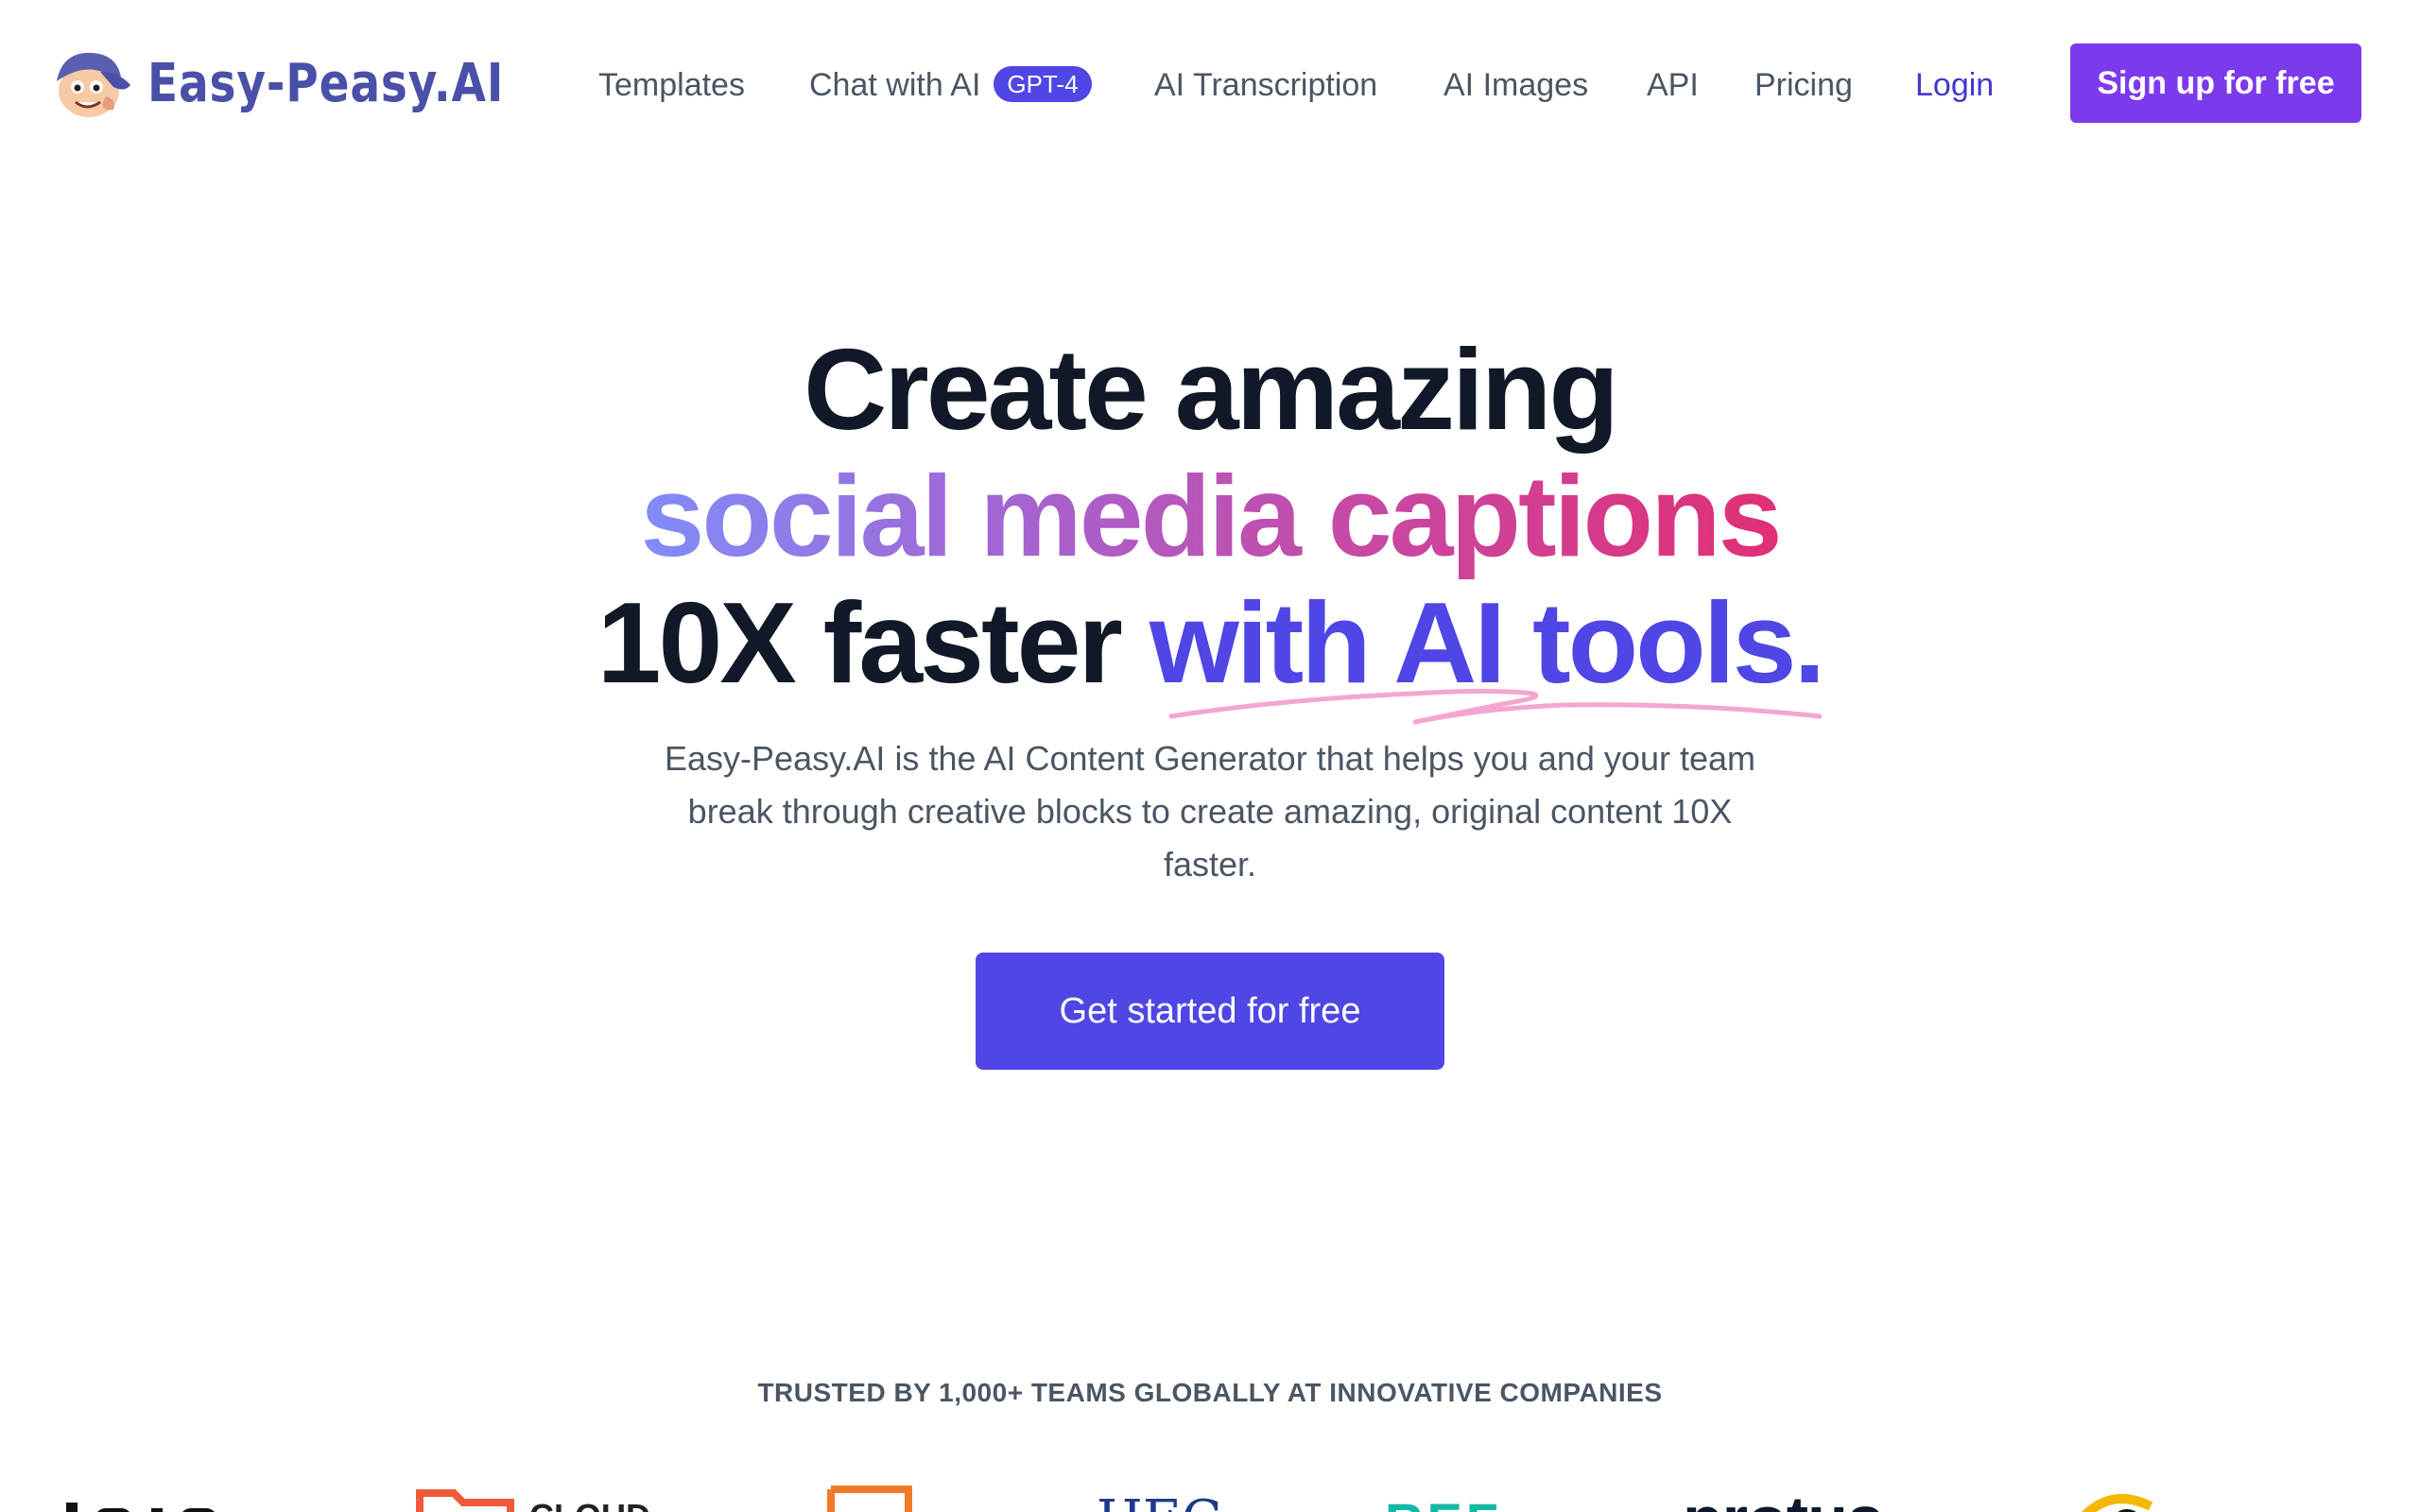  I want to click on nav-templates: Templates, so click(671, 85).